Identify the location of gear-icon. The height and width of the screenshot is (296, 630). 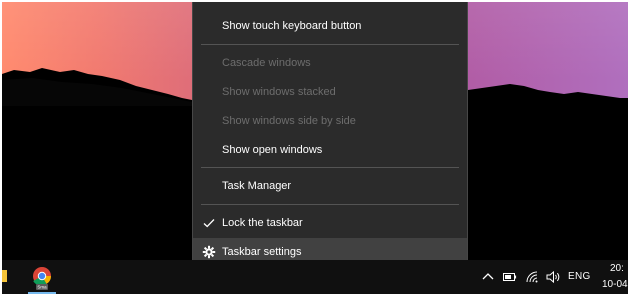
(209, 252).